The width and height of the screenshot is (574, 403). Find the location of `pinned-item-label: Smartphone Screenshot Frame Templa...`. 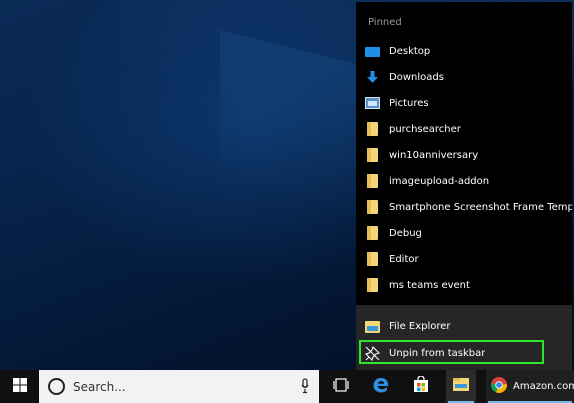

pinned-item-label: Smartphone Screenshot Frame Templa... is located at coordinates (480, 207).